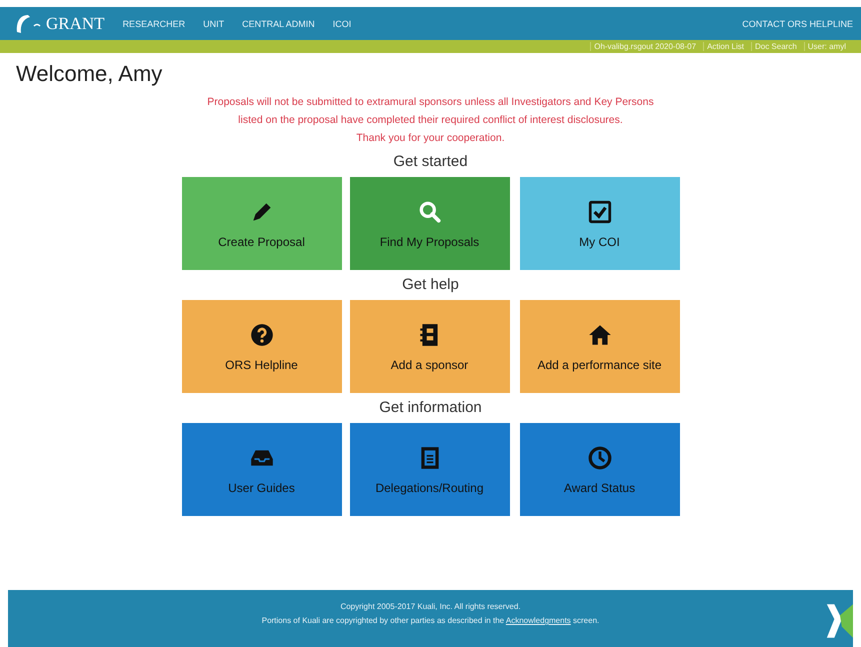 The width and height of the screenshot is (861, 647). What do you see at coordinates (261, 335) in the screenshot?
I see `question-icon` at bounding box center [261, 335].